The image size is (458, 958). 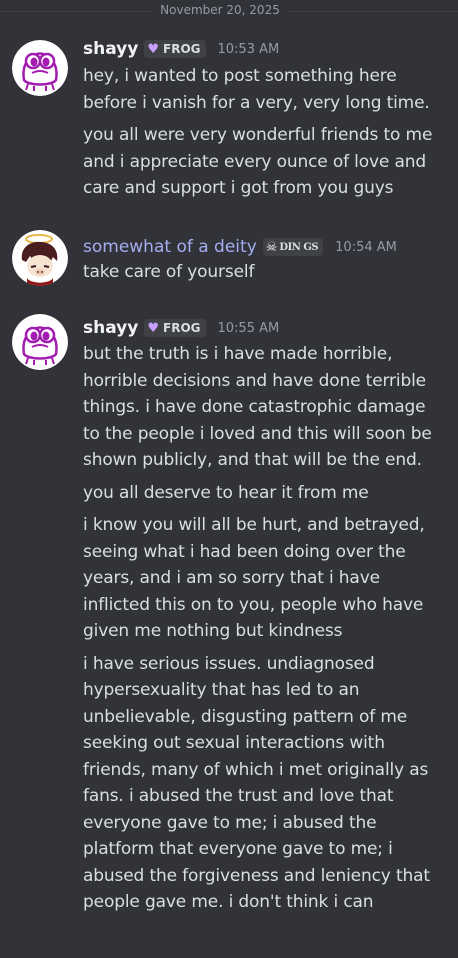 I want to click on server-tag: ☠ DIN GS, so click(x=293, y=247).